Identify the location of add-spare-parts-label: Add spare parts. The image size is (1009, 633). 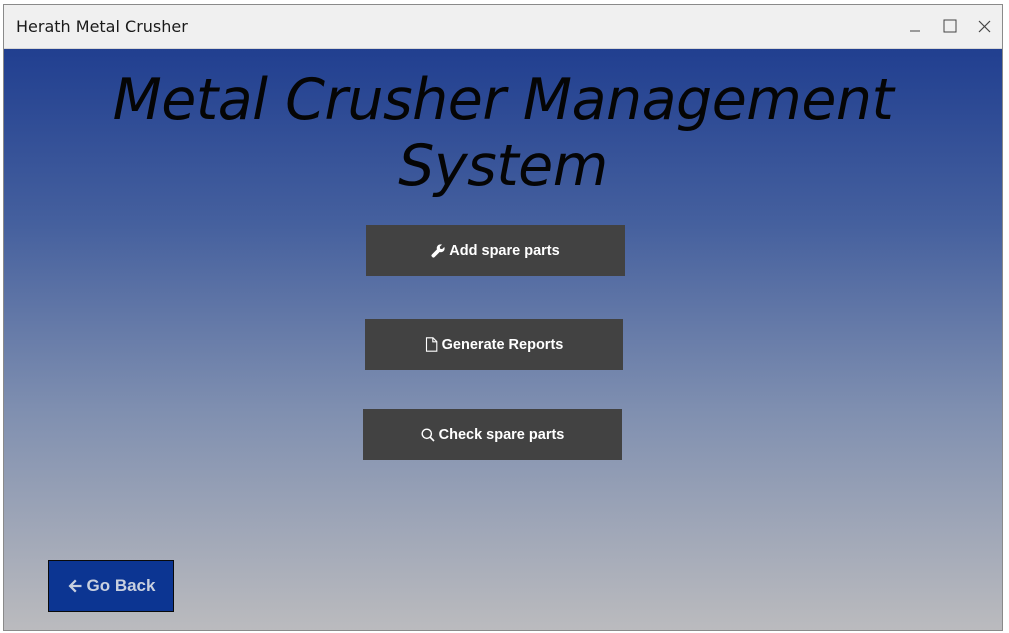
(504, 250).